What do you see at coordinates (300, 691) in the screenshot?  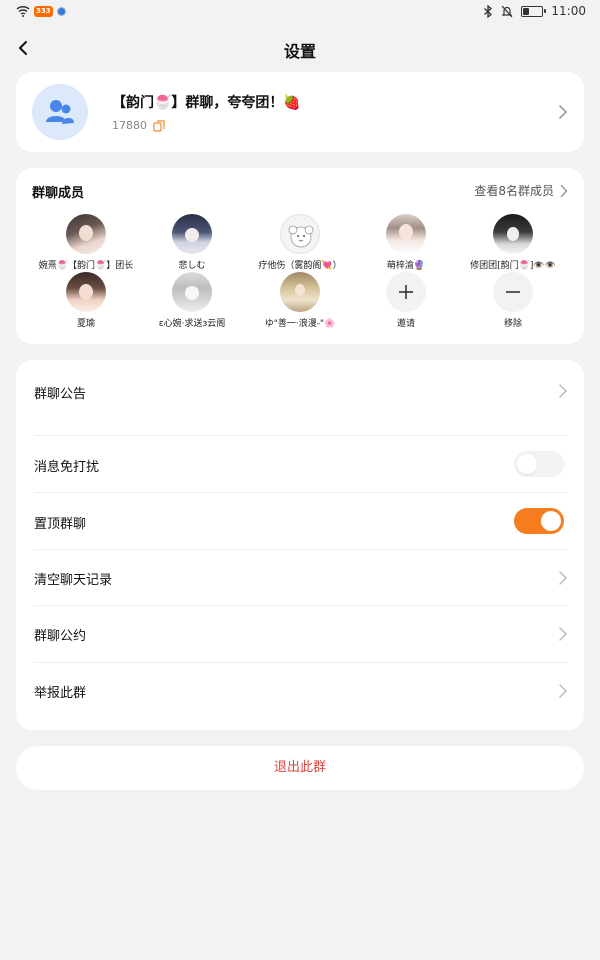 I see `row-report: 举报此群` at bounding box center [300, 691].